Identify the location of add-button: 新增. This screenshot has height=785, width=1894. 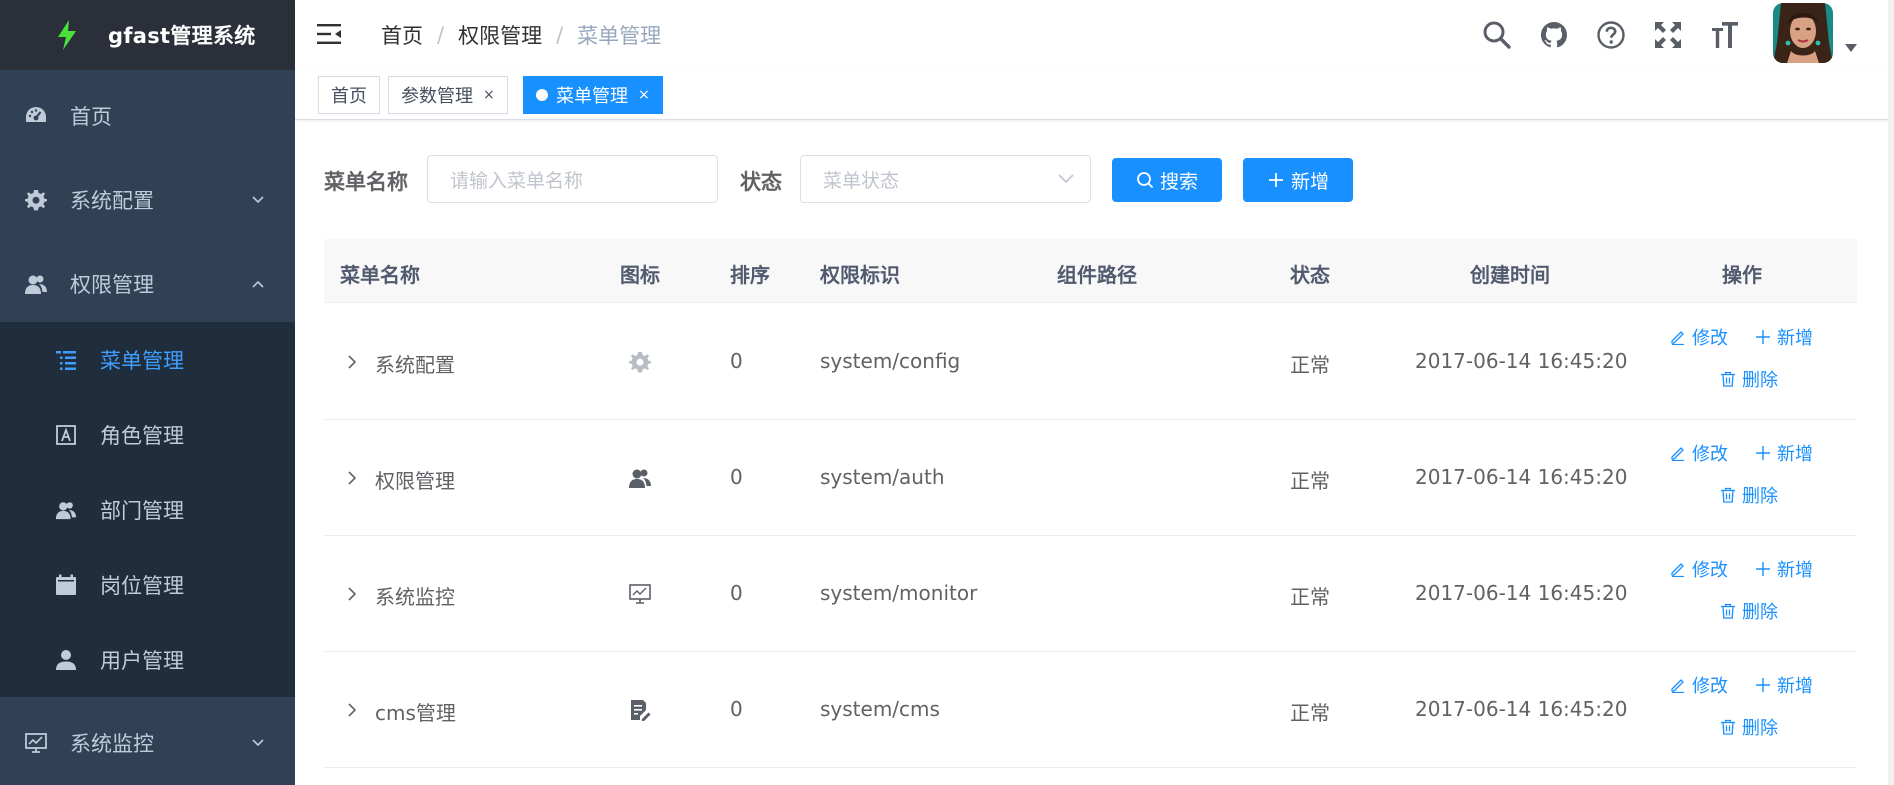
(1298, 180).